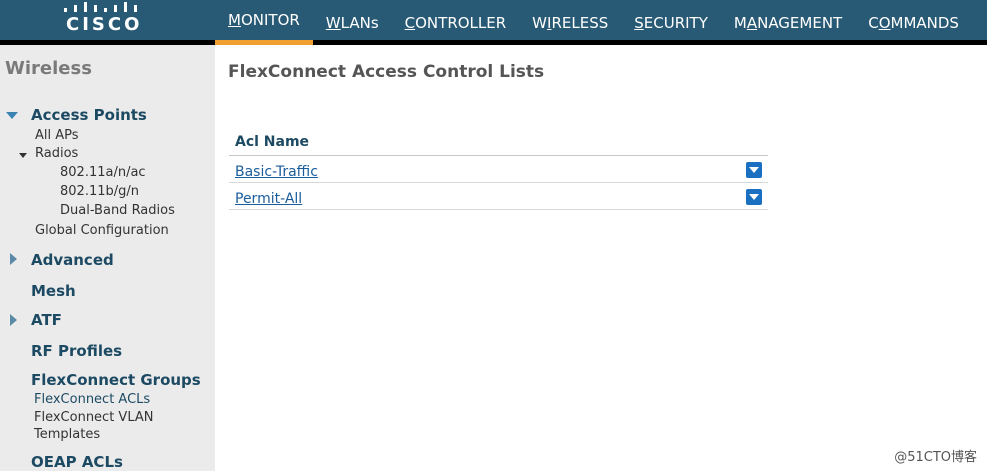 The height and width of the screenshot is (471, 987). I want to click on sidebar-item-radios: Radios, so click(56, 153).